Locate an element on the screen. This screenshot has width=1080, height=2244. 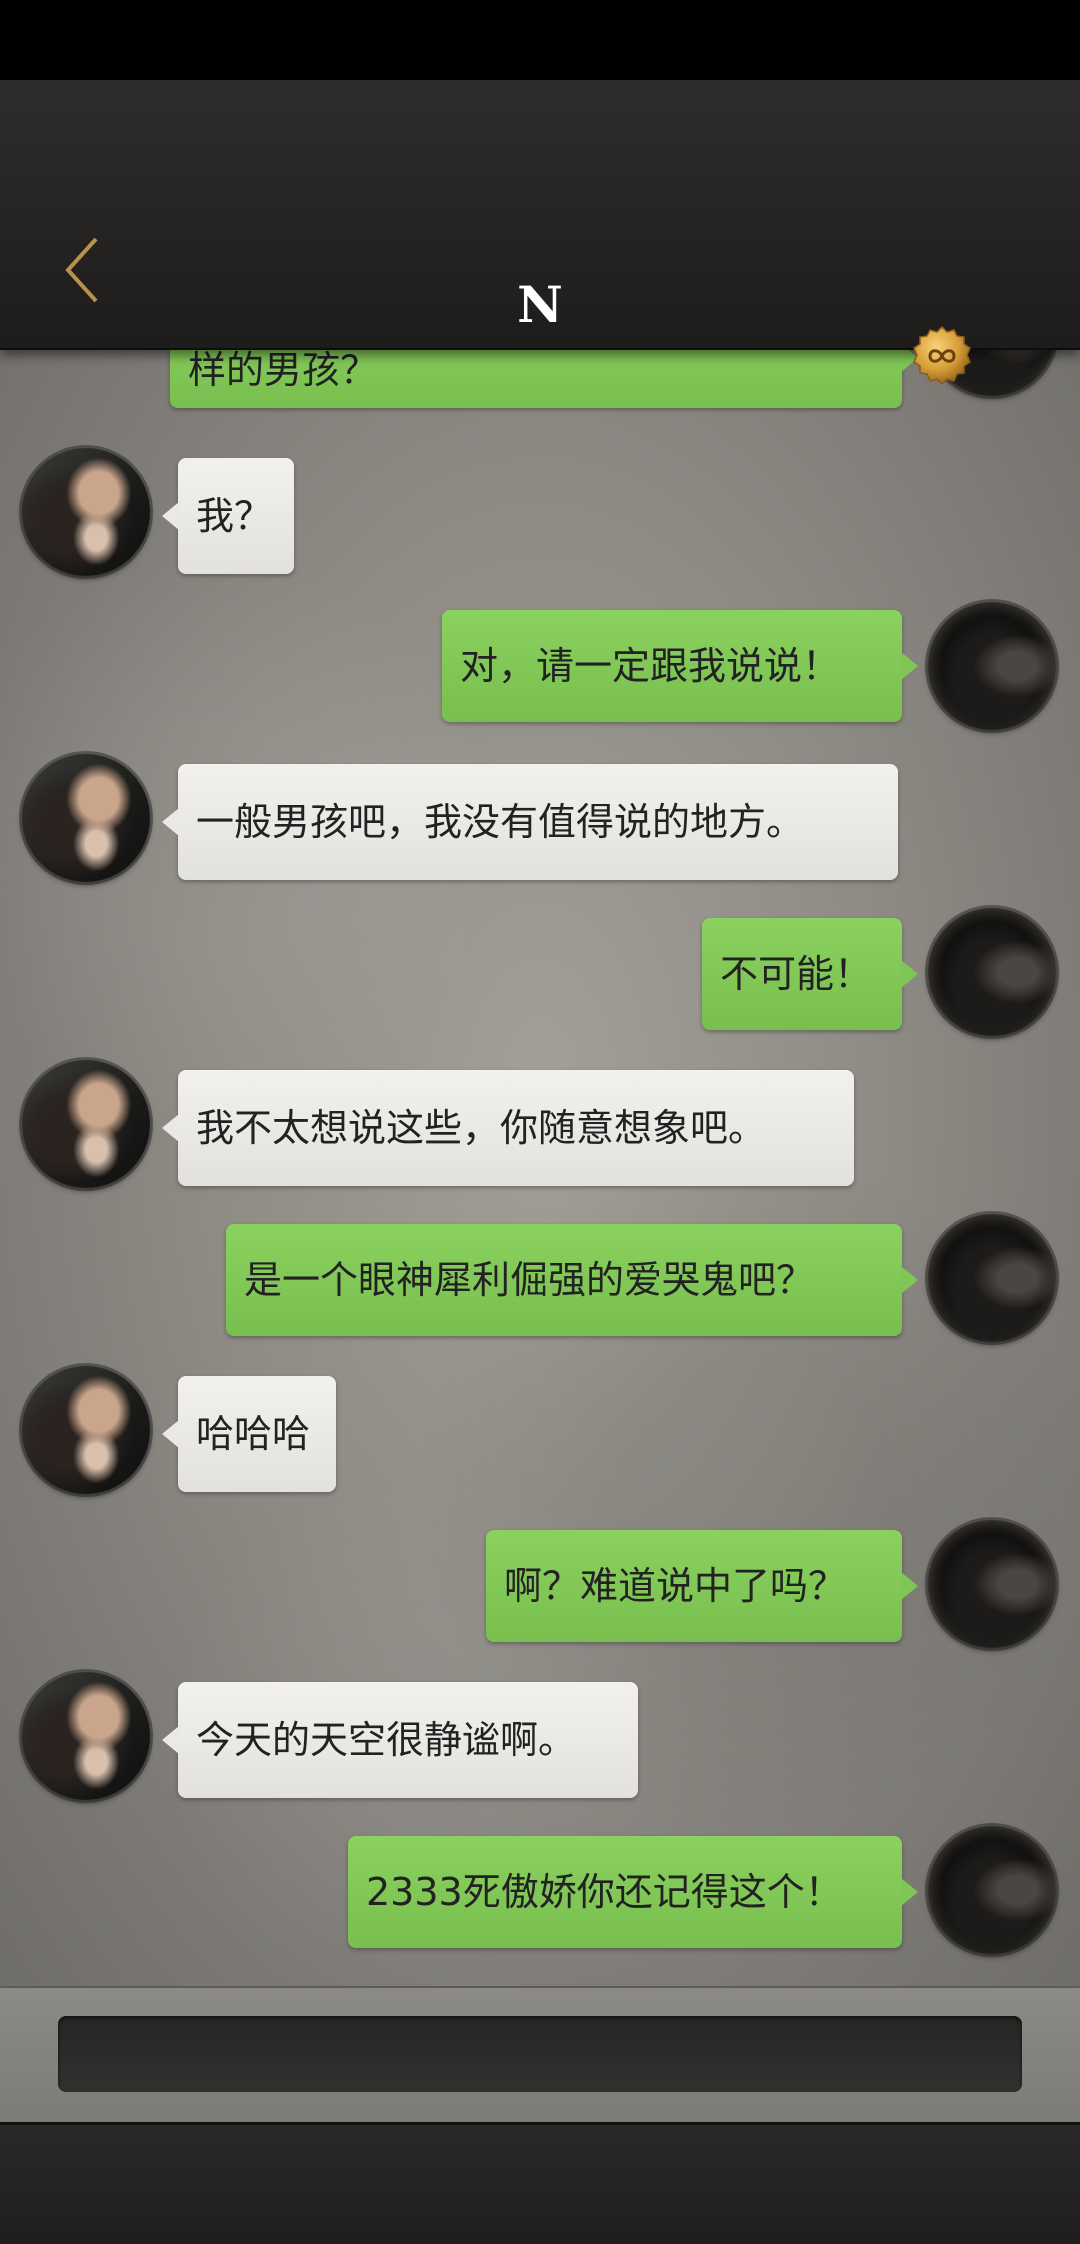
message-bubble-incoming: 一般男孩吧，我没有值得说的地方。 is located at coordinates (538, 822).